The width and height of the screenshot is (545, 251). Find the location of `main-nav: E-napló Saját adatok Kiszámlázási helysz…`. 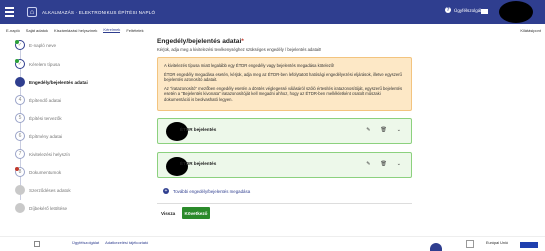

main-nav: E-napló Saját adatok Kiszámlázási helysz… is located at coordinates (272, 30).